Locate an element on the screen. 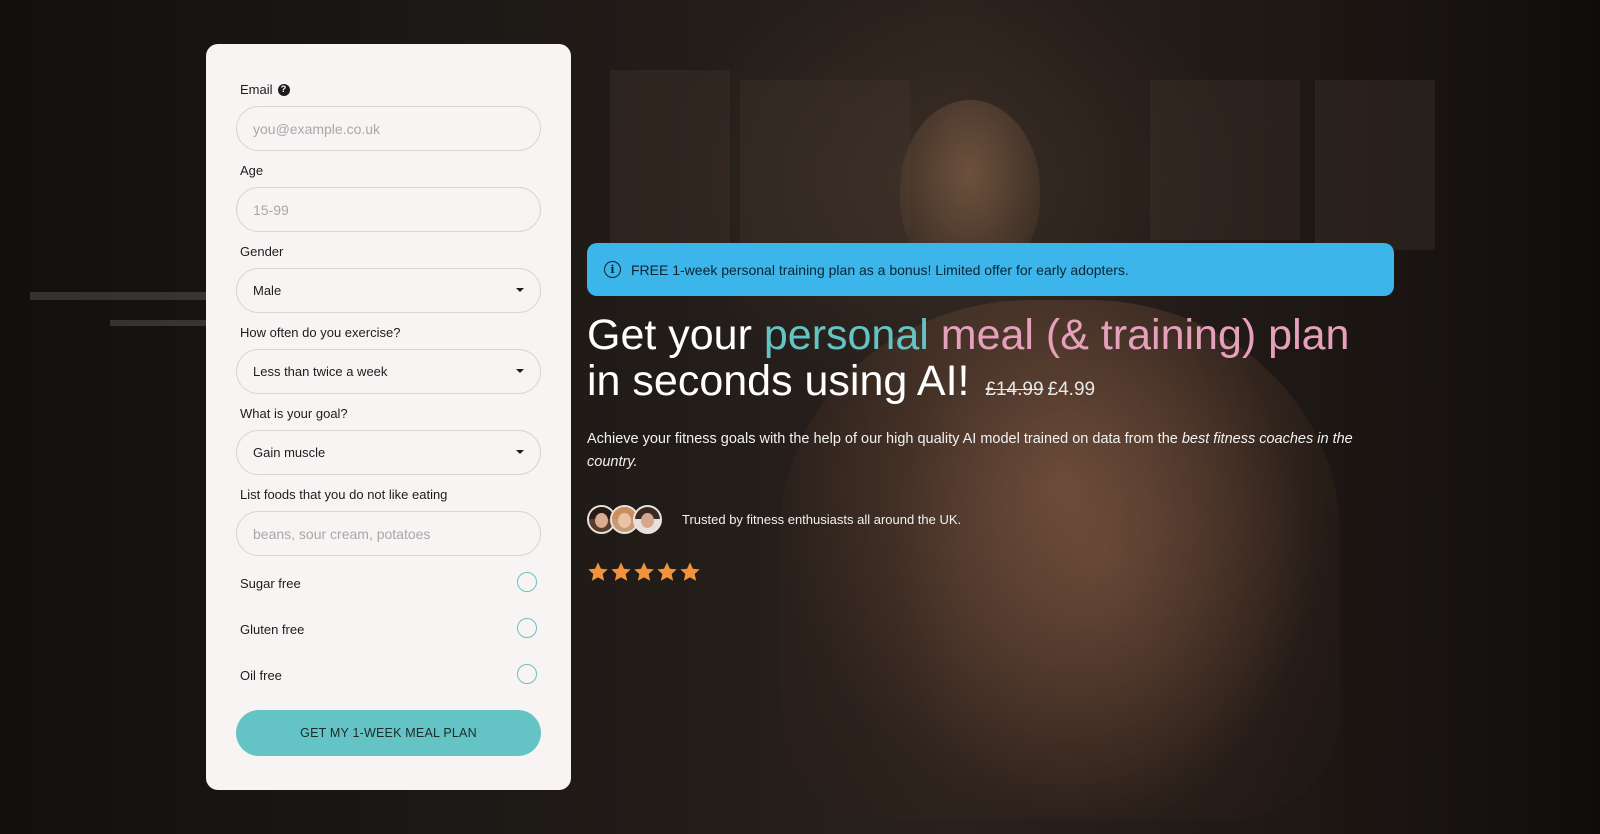  email-label: Email ? is located at coordinates (390, 89).